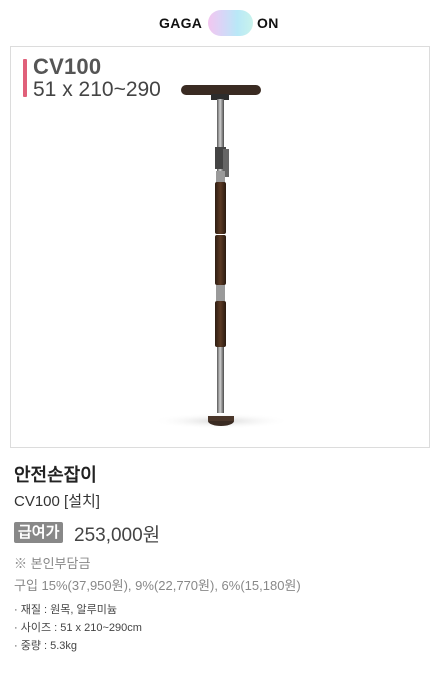 The image size is (440, 673). Describe the element at coordinates (220, 260) in the screenshot. I see `grip-middle` at that location.